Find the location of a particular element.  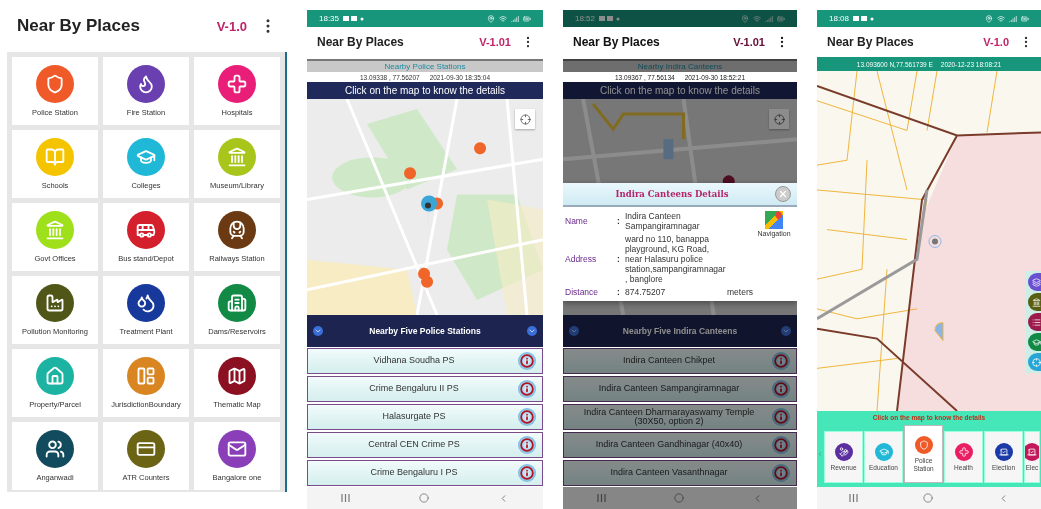

columned-building-icon is located at coordinates (1036, 302).